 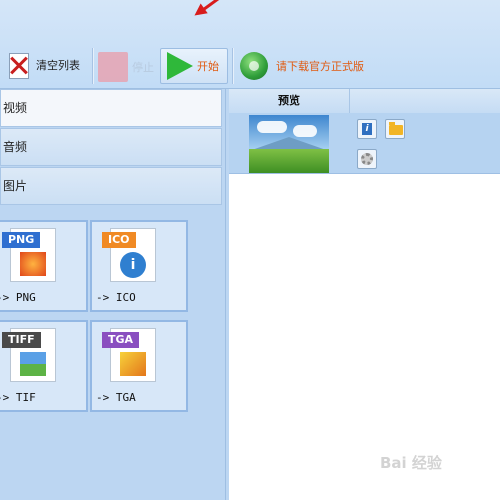 What do you see at coordinates (33, 364) in the screenshot?
I see `landscape-icon` at bounding box center [33, 364].